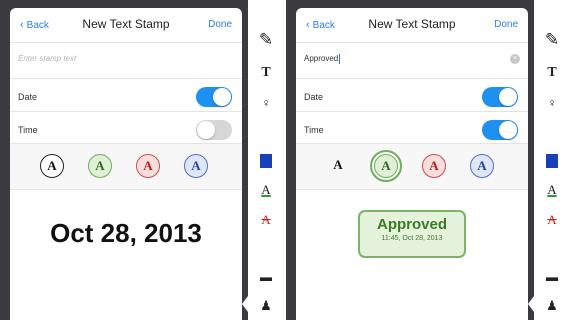 The height and width of the screenshot is (320, 570). What do you see at coordinates (411, 224) in the screenshot?
I see `stamp-preview-text: Approved` at bounding box center [411, 224].